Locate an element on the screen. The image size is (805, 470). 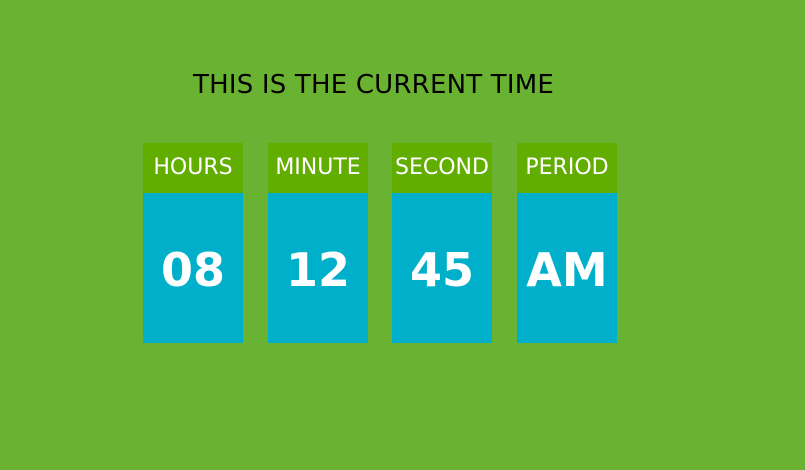
page-title: THIS IS THE CURRENT TIME is located at coordinates (373, 85).